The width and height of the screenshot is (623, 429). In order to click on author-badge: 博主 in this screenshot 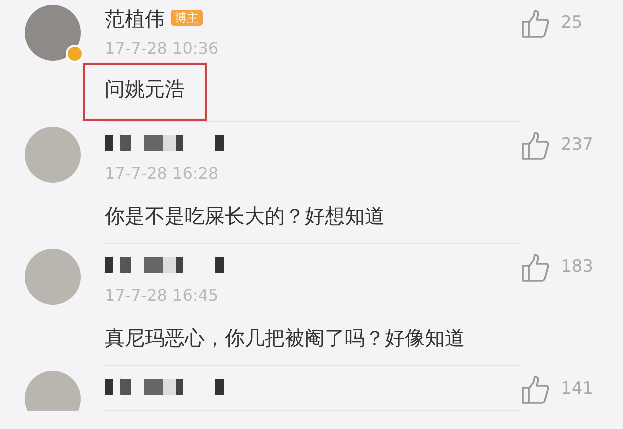, I will do `click(187, 18)`.